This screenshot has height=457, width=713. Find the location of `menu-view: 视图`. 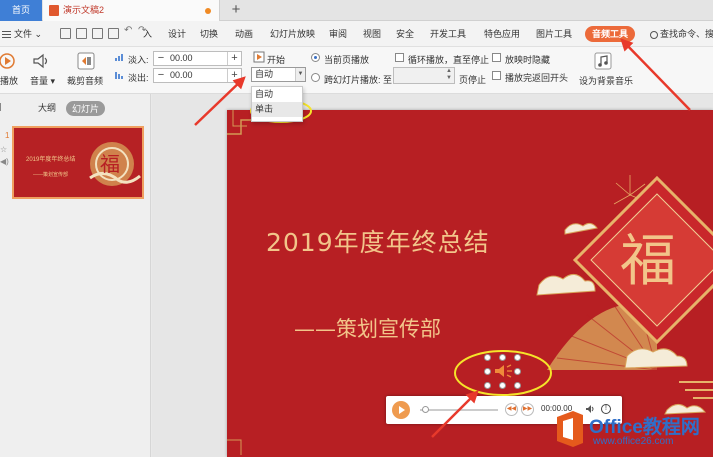

menu-view: 视图 is located at coordinates (372, 34).